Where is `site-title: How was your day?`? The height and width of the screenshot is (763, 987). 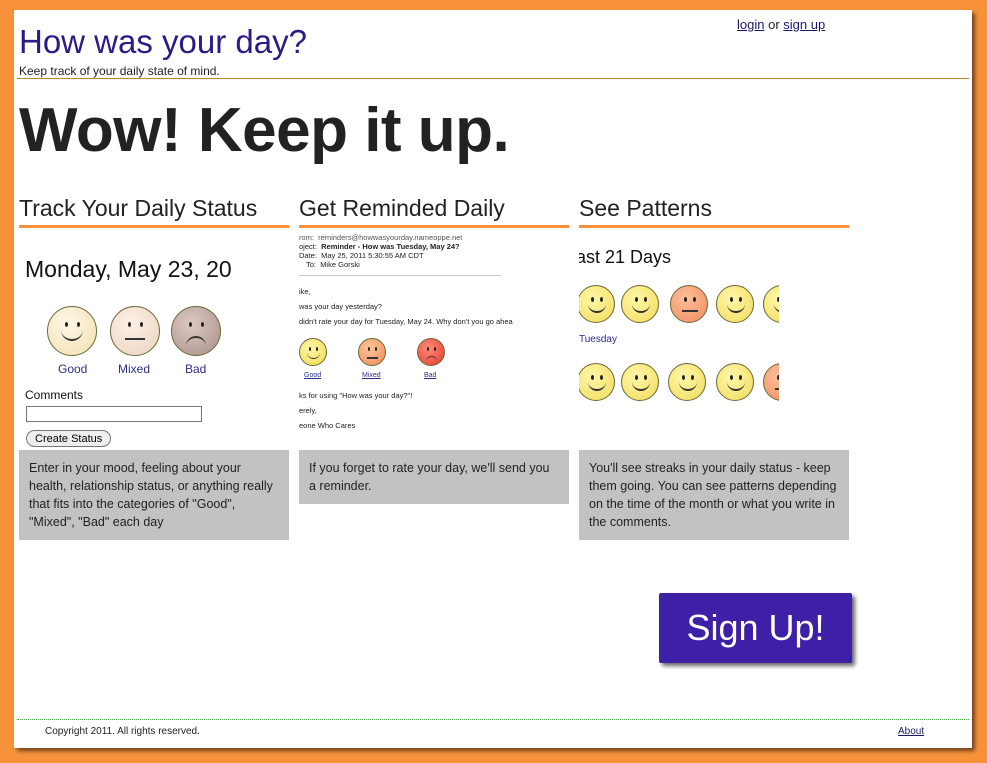 site-title: How was your day? is located at coordinates (163, 41).